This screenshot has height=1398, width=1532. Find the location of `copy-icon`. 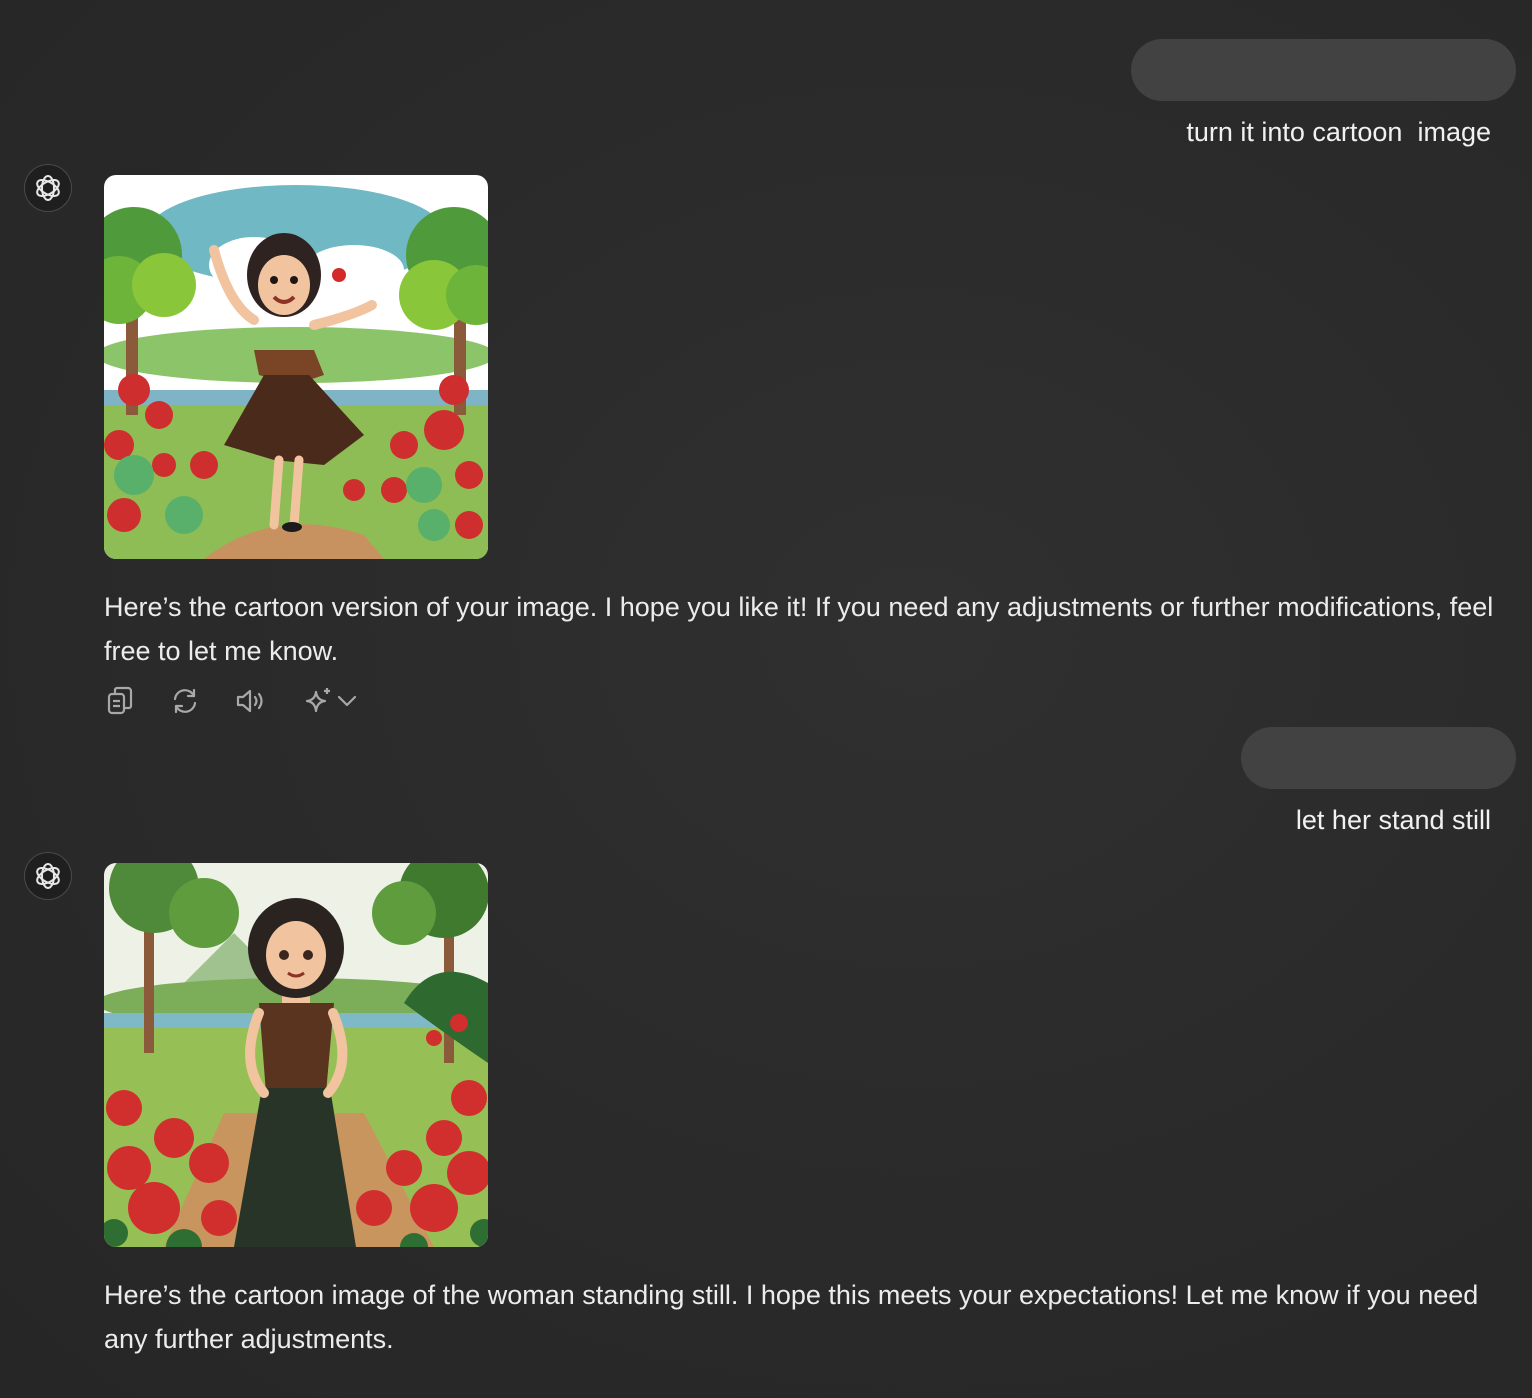

copy-icon is located at coordinates (120, 700).